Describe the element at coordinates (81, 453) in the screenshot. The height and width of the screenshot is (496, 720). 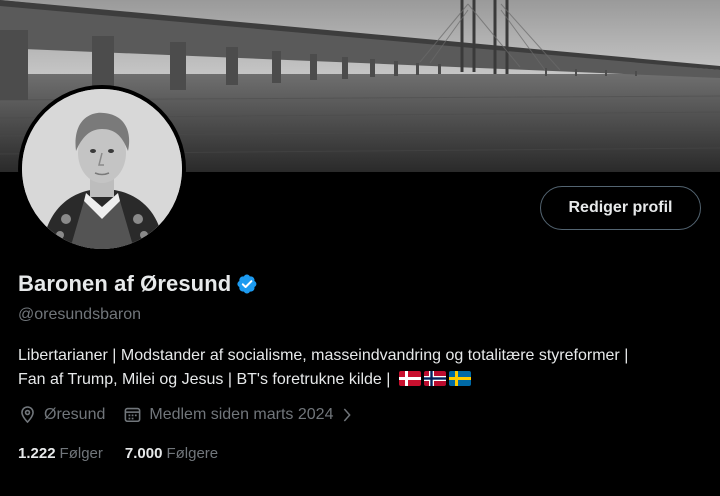
I see `following-label: Følger` at that location.